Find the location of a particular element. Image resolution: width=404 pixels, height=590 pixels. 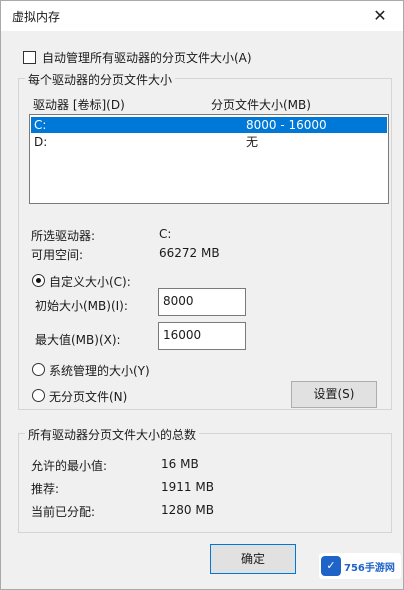

initial-size-label: 初始大小(MB)(I): is located at coordinates (81, 306).